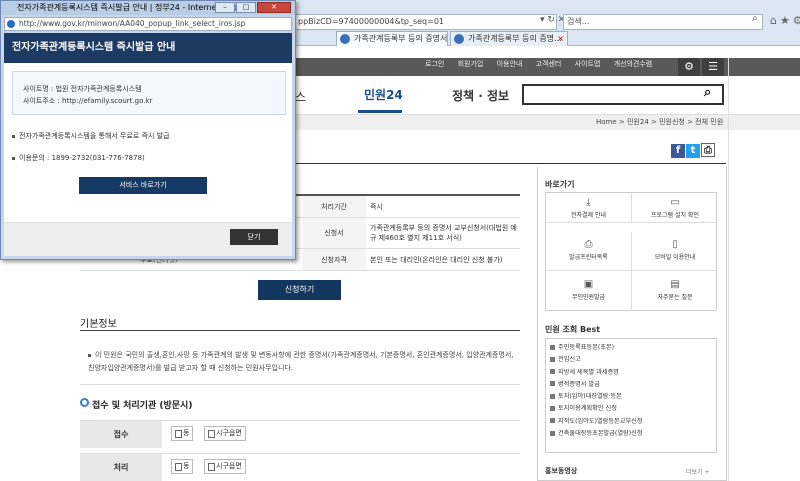 Image resolution: width=800 pixels, height=481 pixels. I want to click on sidebar-title: 바로가기, so click(560, 184).